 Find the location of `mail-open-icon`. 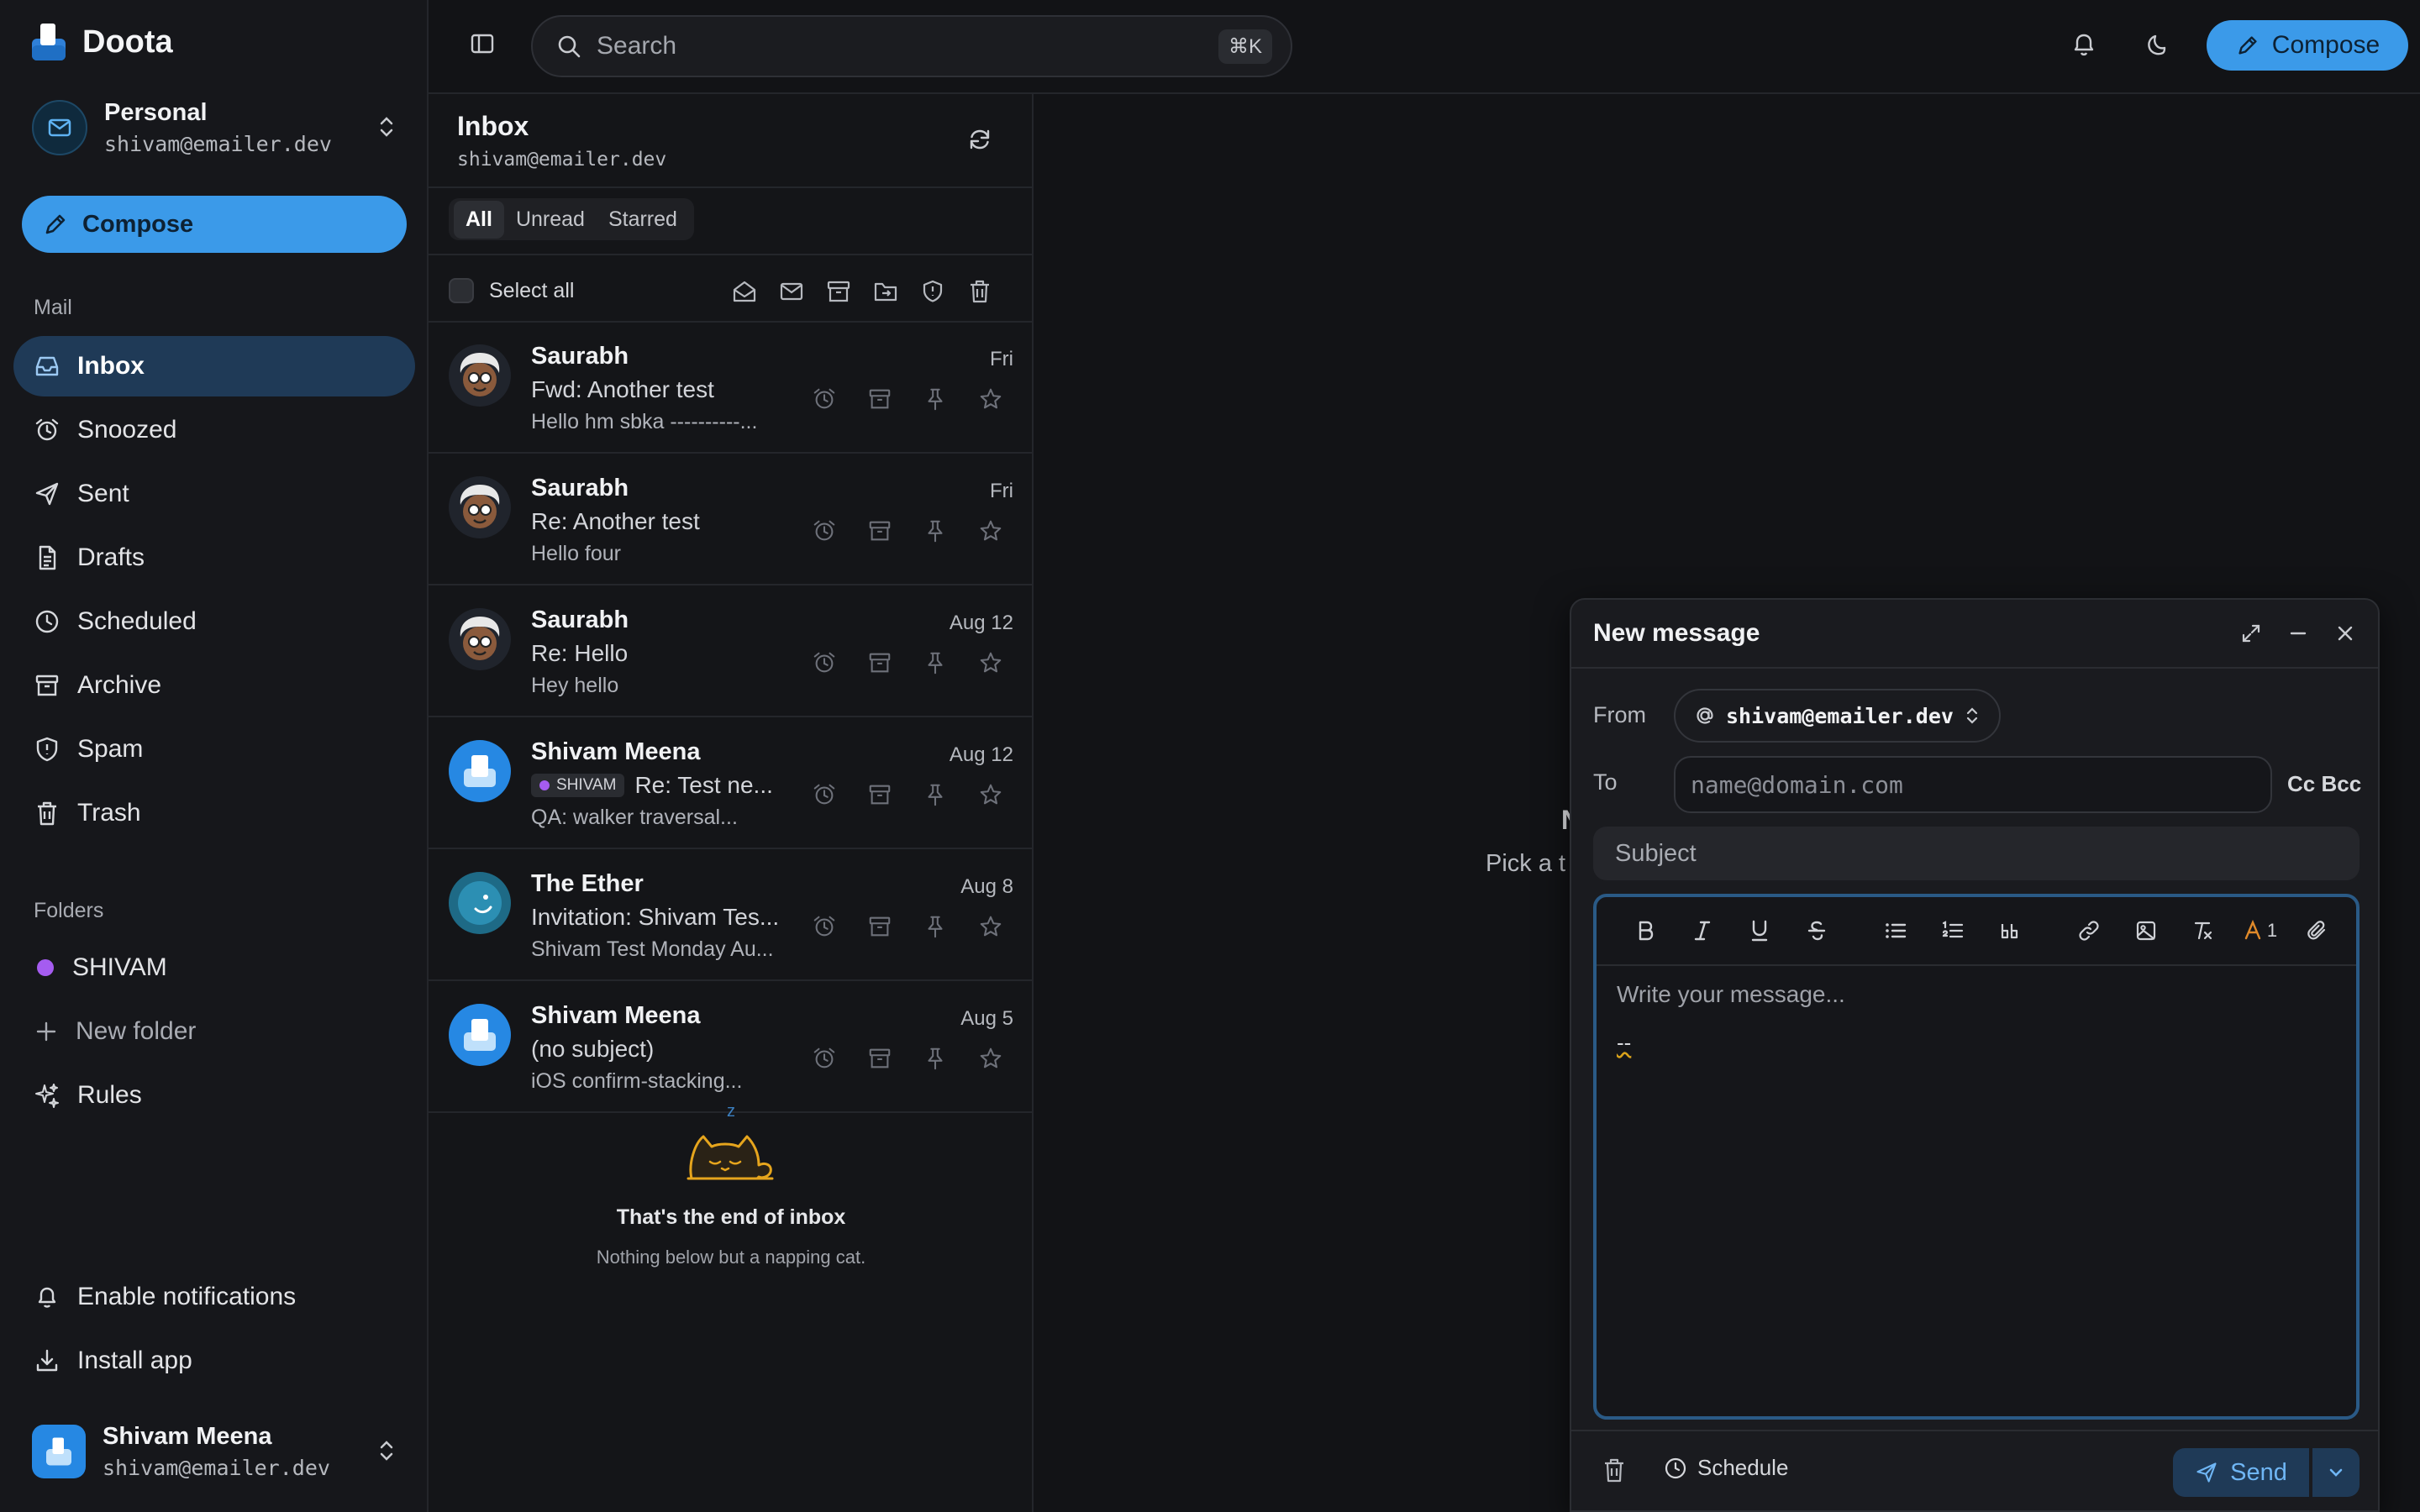

mail-open-icon is located at coordinates (744, 291).